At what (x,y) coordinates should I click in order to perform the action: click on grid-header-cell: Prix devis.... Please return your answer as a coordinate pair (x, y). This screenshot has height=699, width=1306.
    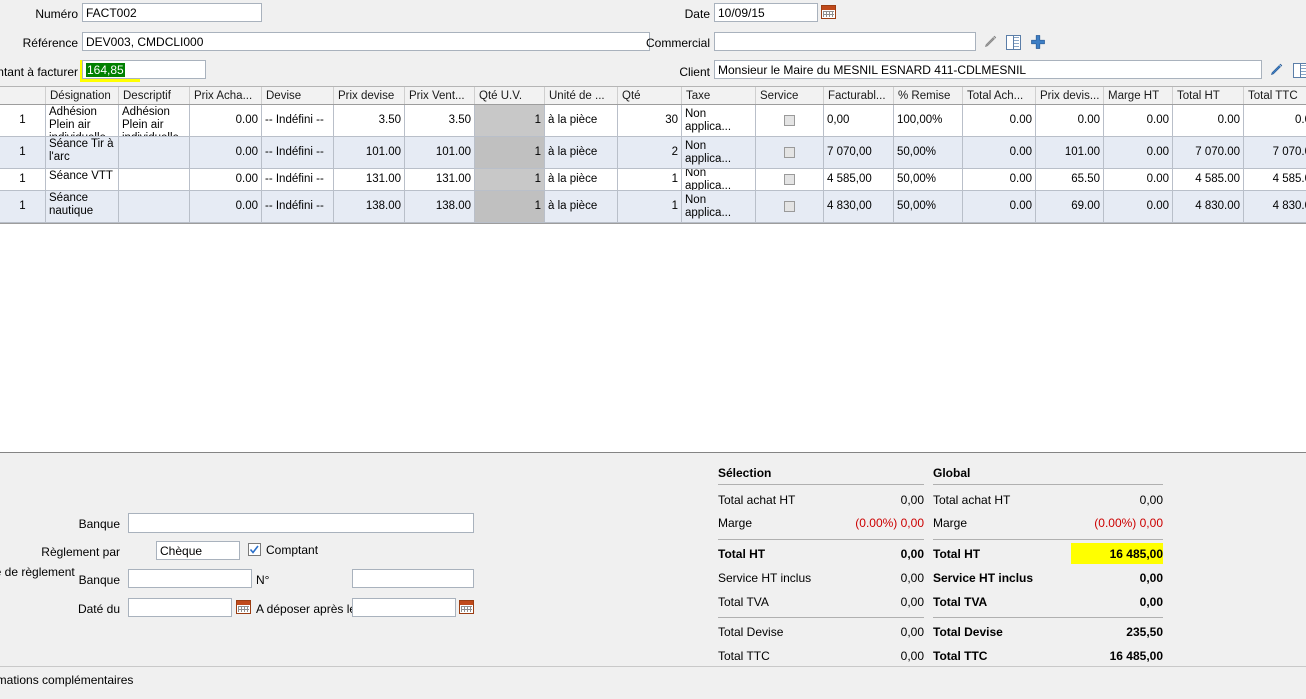
    Looking at the image, I should click on (1070, 95).